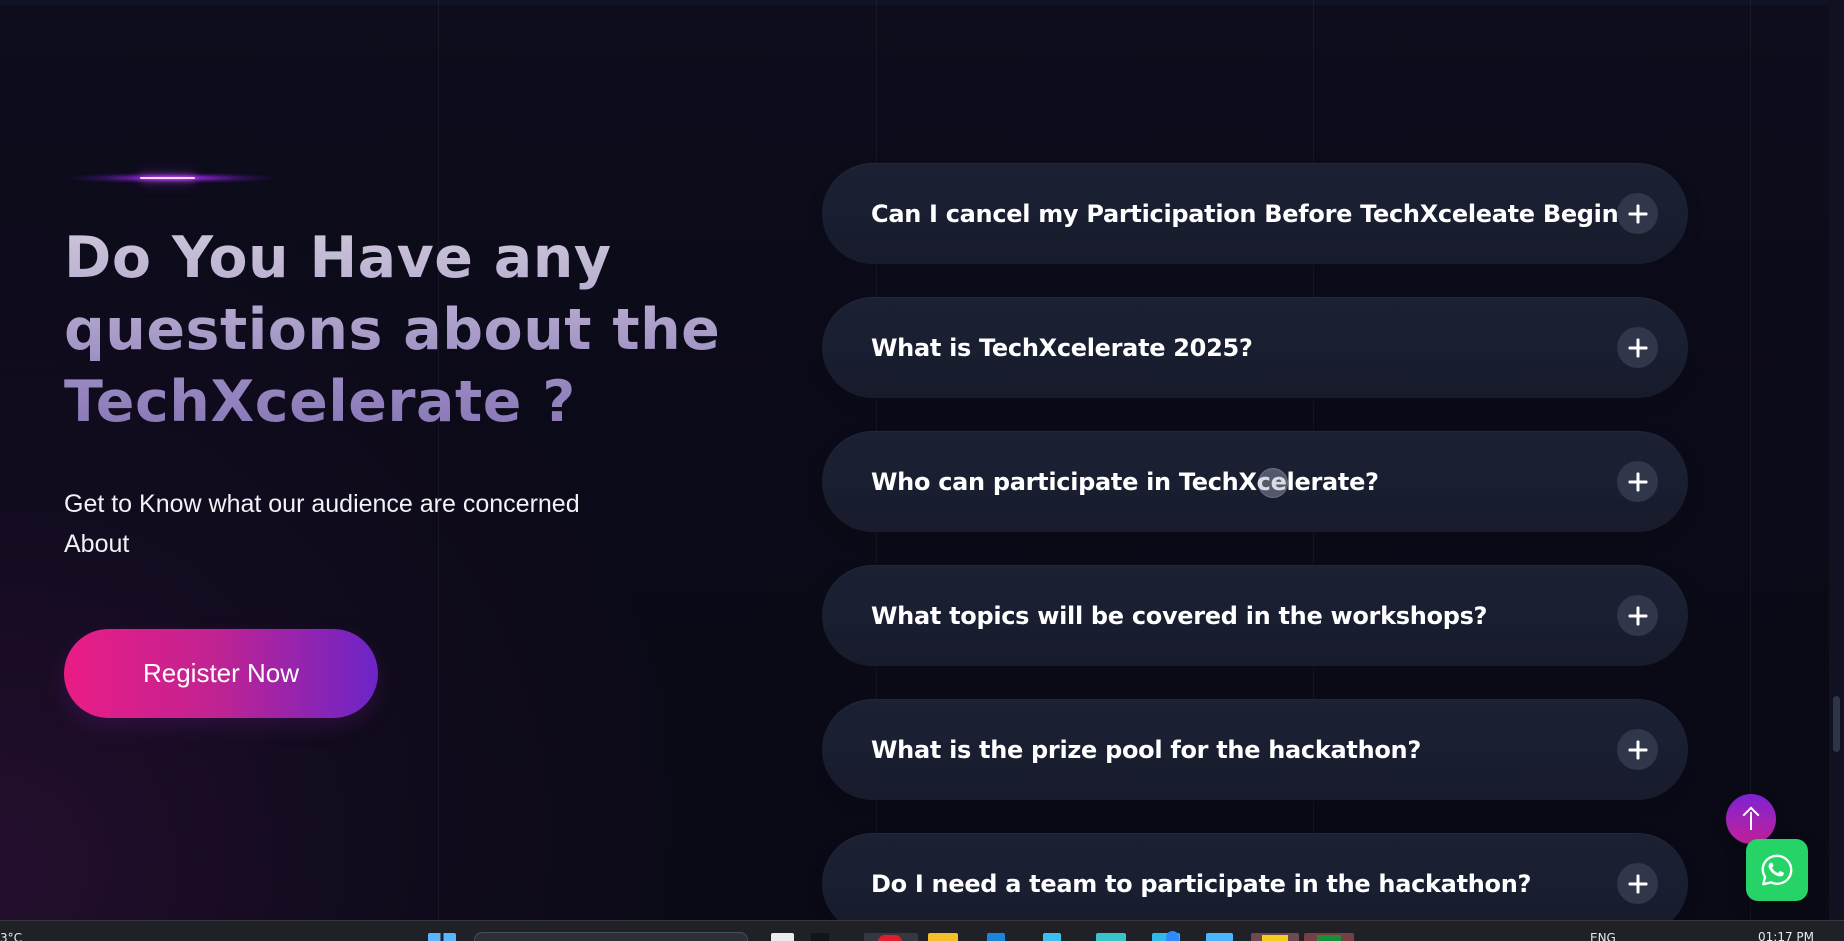 The image size is (1844, 941). What do you see at coordinates (1062, 347) in the screenshot?
I see `faq-question: What is TechXcelerate 2025?` at bounding box center [1062, 347].